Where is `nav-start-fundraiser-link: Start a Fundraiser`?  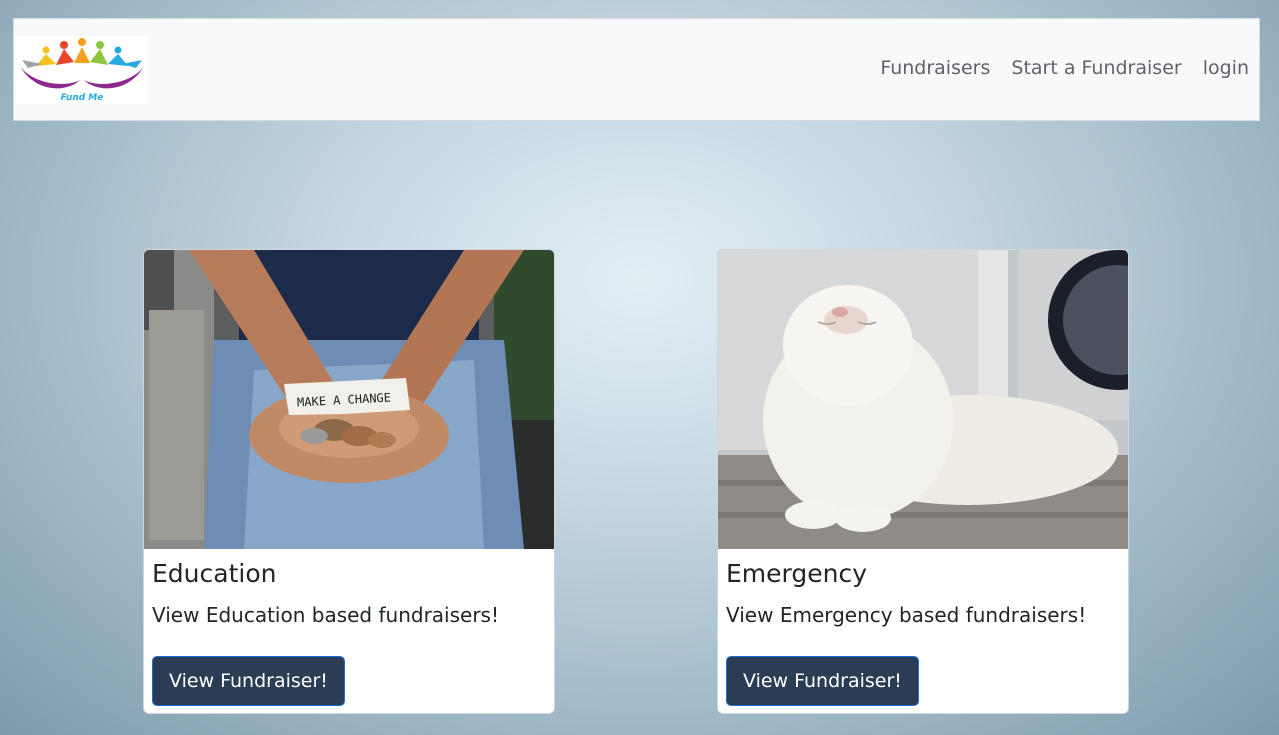
nav-start-fundraiser-link: Start a Fundraiser is located at coordinates (1096, 68).